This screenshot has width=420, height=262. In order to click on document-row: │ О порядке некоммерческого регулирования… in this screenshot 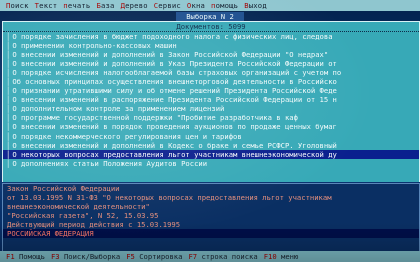, I will do `click(211, 136)`.